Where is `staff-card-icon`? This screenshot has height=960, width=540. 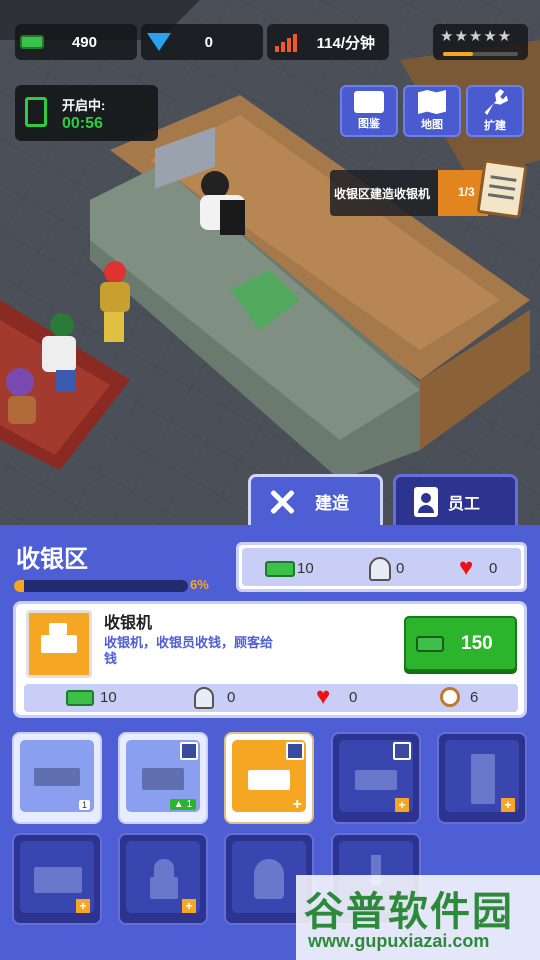
staff-card-icon is located at coordinates (426, 501).